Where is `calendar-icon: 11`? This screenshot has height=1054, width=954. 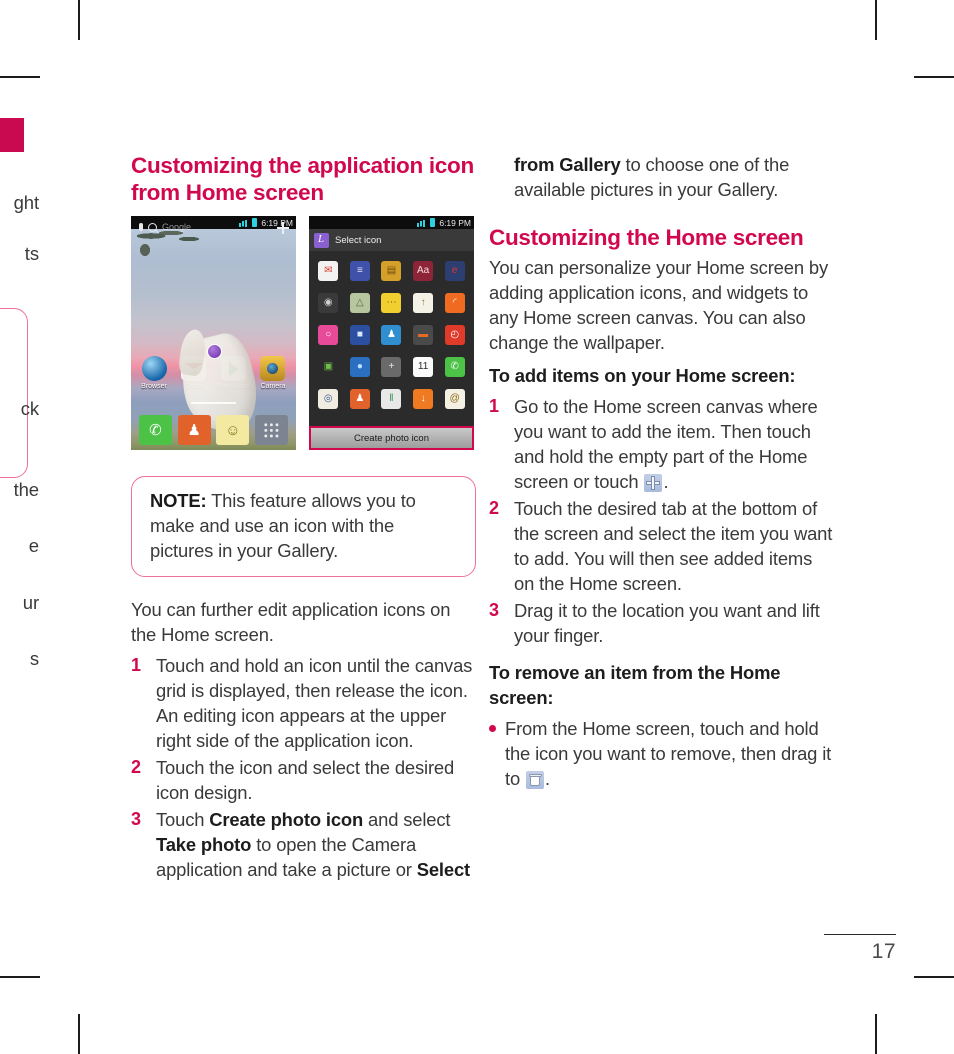
calendar-icon: 11 is located at coordinates (423, 366).